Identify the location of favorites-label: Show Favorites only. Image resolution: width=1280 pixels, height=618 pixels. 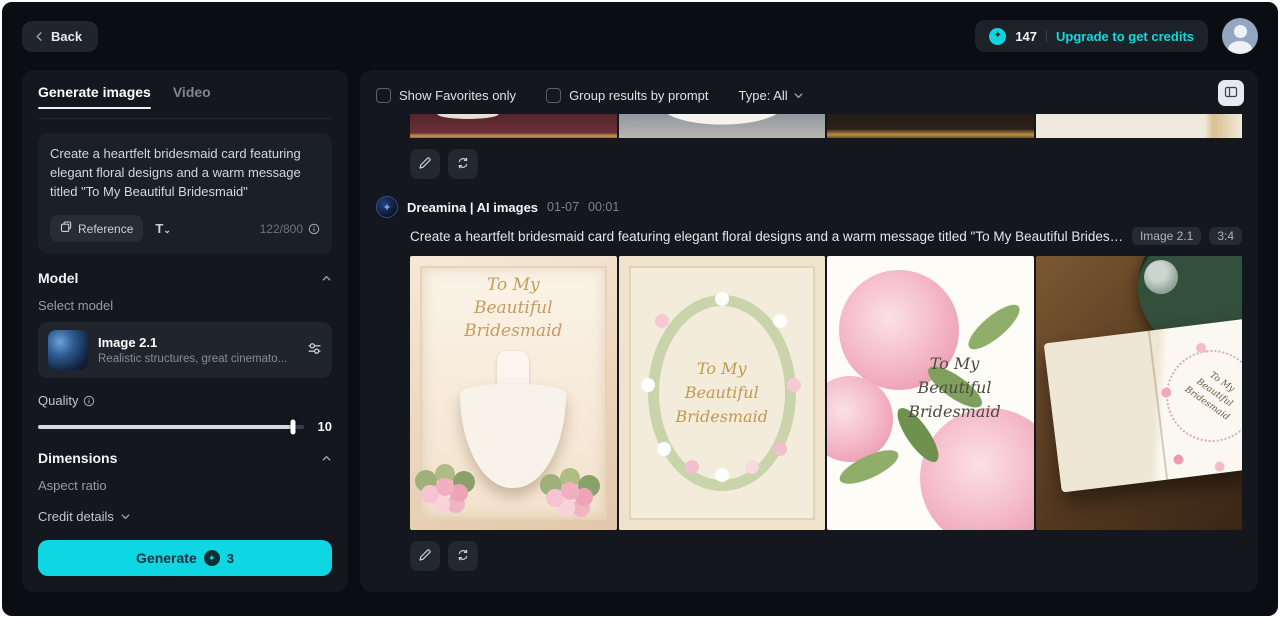
(458, 95).